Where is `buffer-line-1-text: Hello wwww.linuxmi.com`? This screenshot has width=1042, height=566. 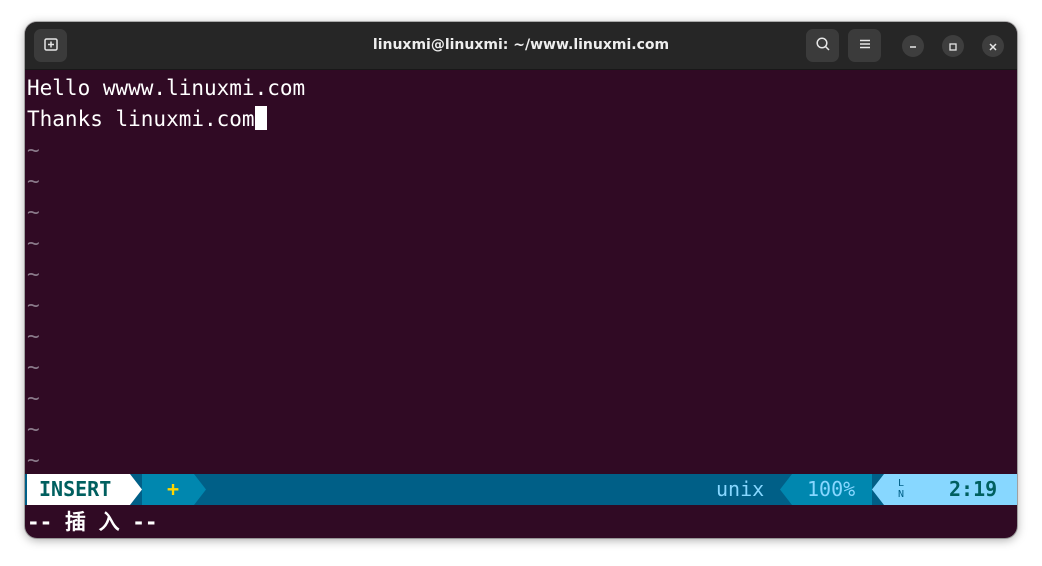
buffer-line-1-text: Hello wwww.linuxmi.com is located at coordinates (166, 88).